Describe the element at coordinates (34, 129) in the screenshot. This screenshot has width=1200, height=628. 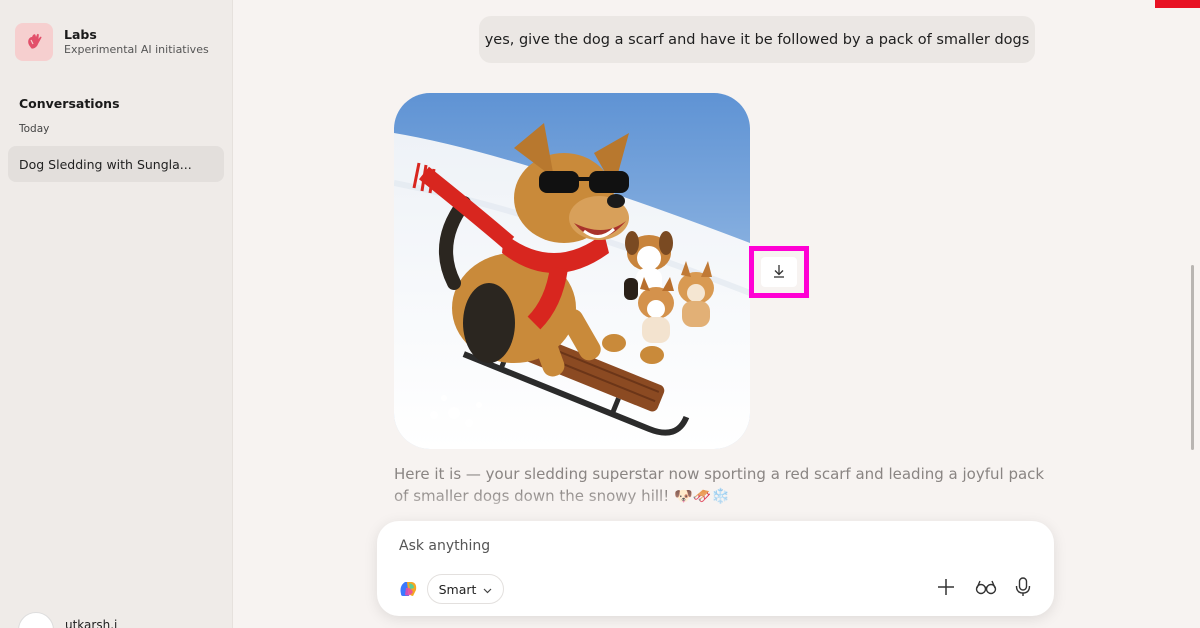
I see `conversation-group-label: Today` at that location.